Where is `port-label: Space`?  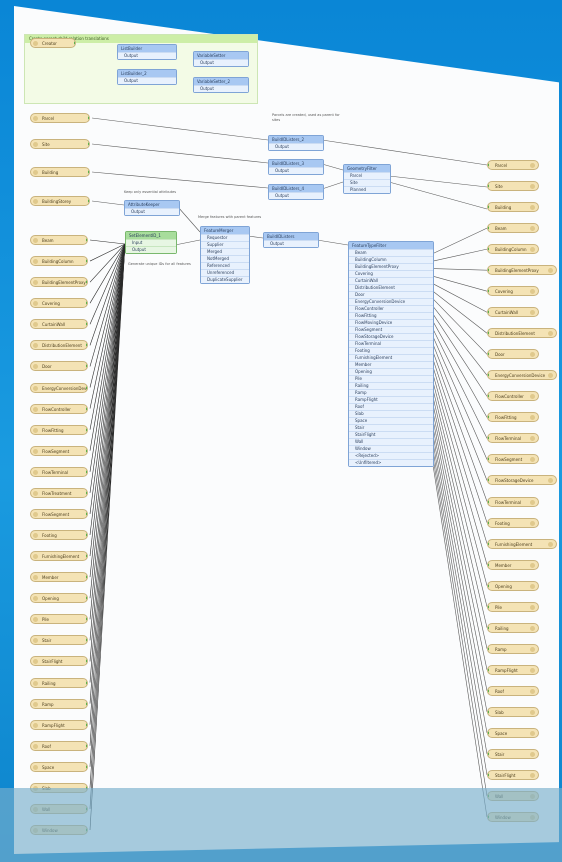
port-label: Space is located at coordinates (391, 420).